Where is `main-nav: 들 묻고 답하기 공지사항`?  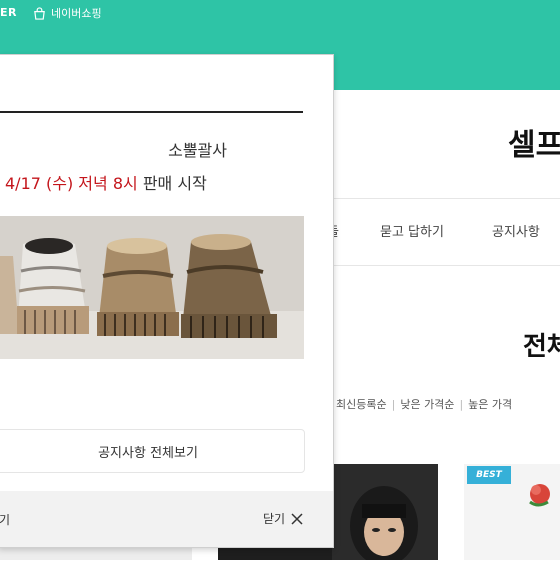
main-nav: 들 묻고 답하기 공지사항 is located at coordinates (440, 232).